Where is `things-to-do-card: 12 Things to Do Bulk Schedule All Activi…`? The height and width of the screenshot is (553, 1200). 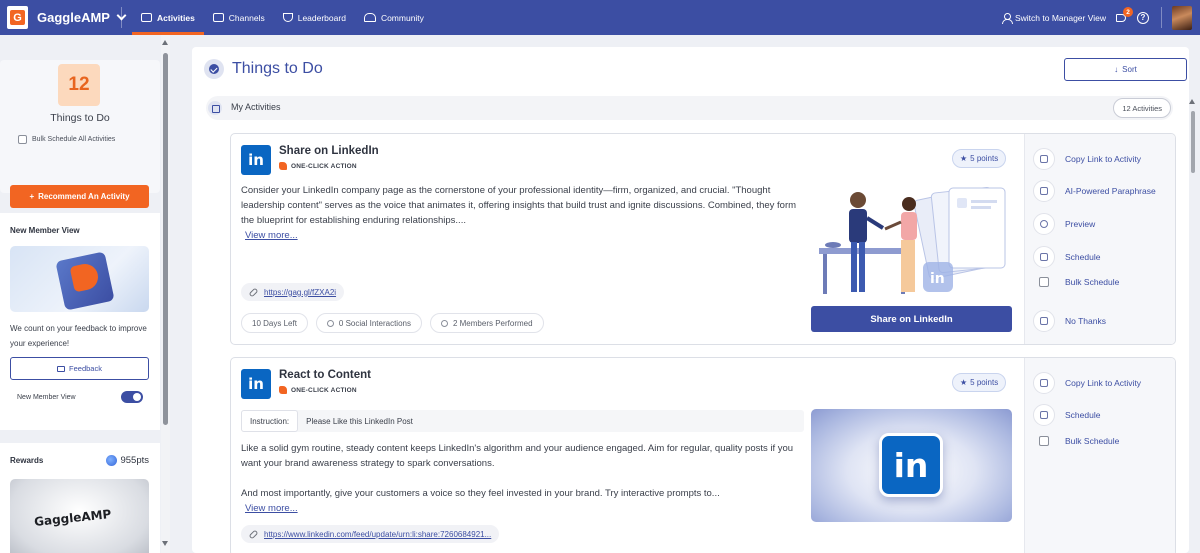 things-to-do-card: 12 Things to Do Bulk Schedule All Activi… is located at coordinates (80, 134).